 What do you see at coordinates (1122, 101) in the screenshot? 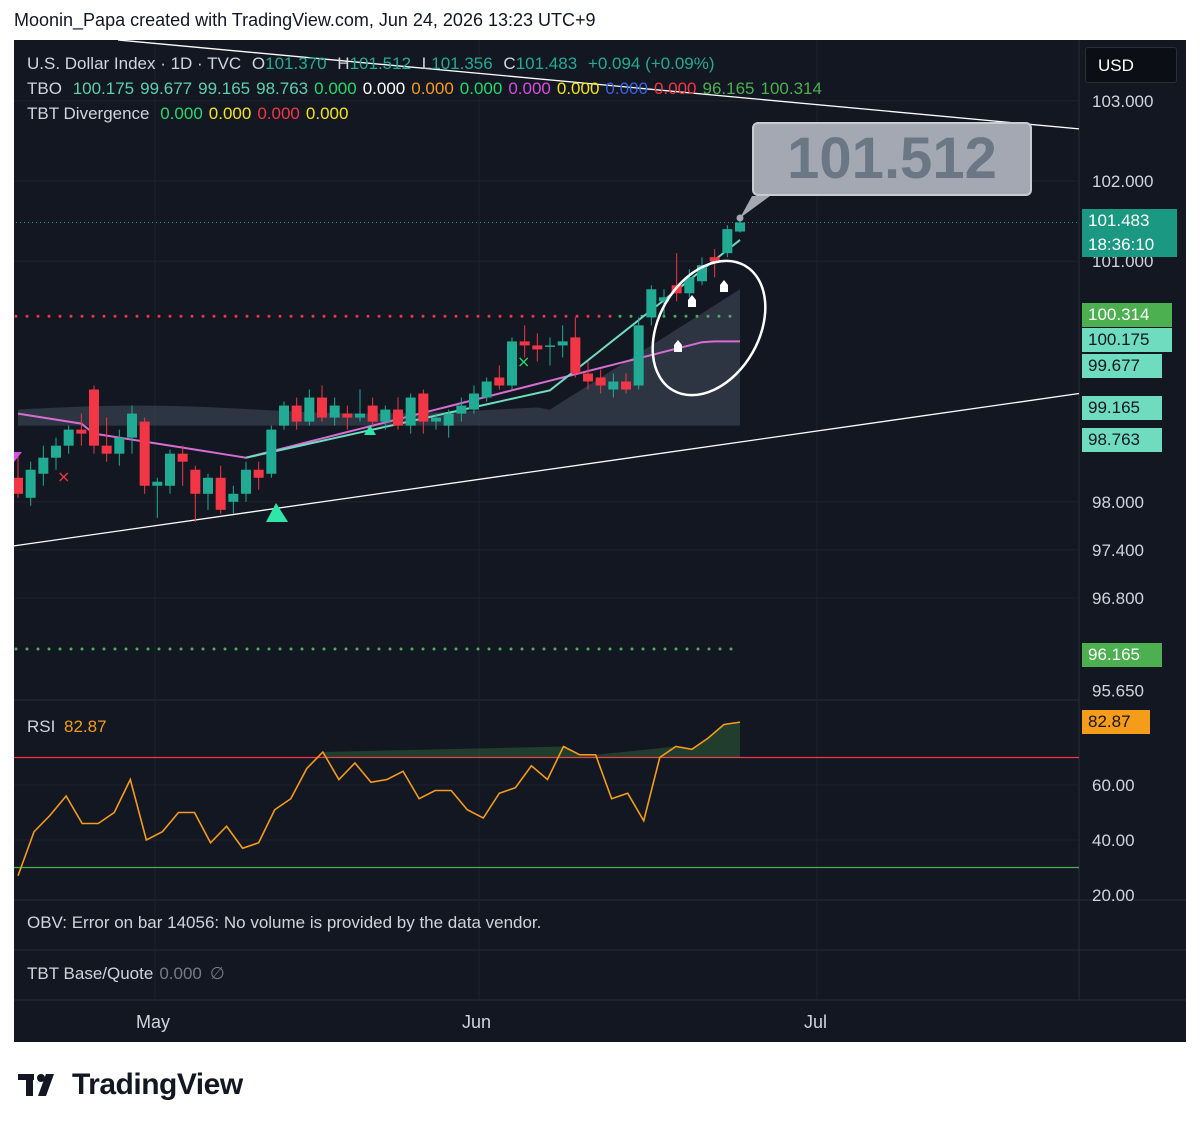
I see `price-axis-label: 103.000` at bounding box center [1122, 101].